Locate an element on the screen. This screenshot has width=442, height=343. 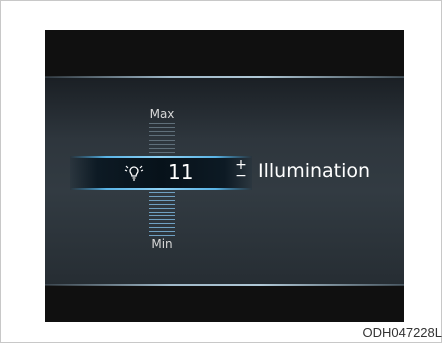
bulb-icon is located at coordinates (134, 173).